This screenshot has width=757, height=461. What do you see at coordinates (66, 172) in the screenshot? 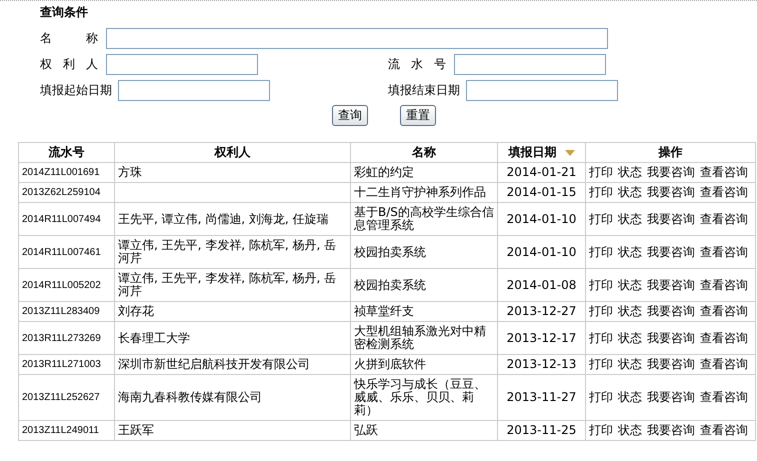
I see `table-cell: 2014Z11L001691` at bounding box center [66, 172].